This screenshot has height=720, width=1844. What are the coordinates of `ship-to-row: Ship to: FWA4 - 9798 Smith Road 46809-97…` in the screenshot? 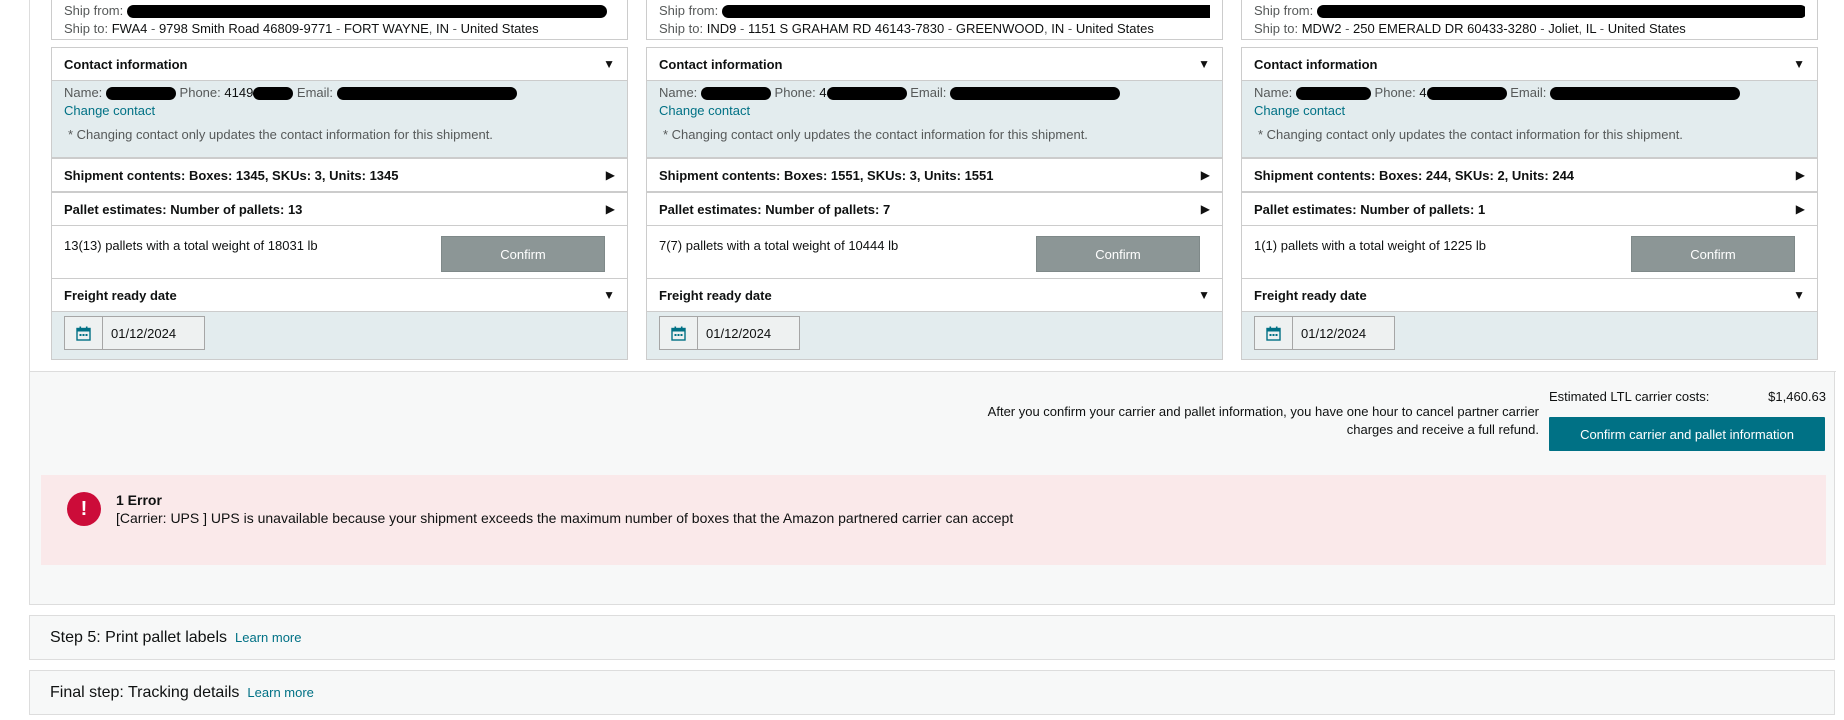 It's located at (339, 29).